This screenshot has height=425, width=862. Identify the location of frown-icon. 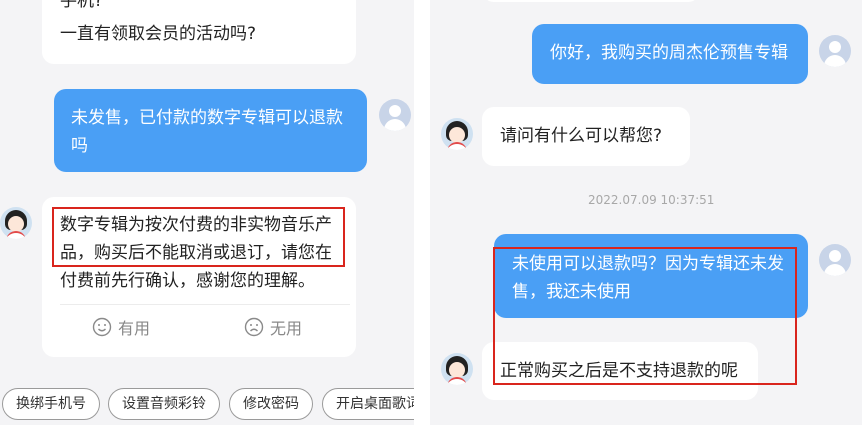
(254, 327).